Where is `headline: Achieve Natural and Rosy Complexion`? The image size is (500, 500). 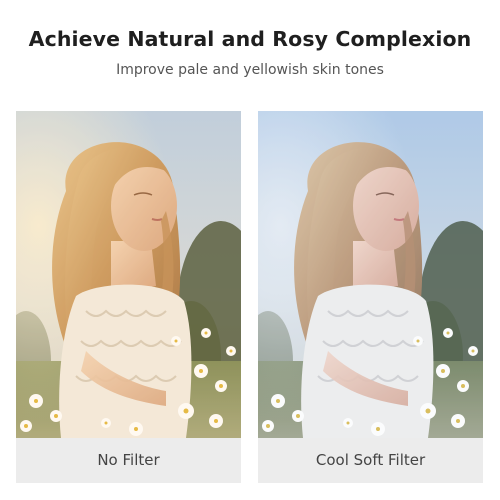 headline: Achieve Natural and Rosy Complexion is located at coordinates (250, 39).